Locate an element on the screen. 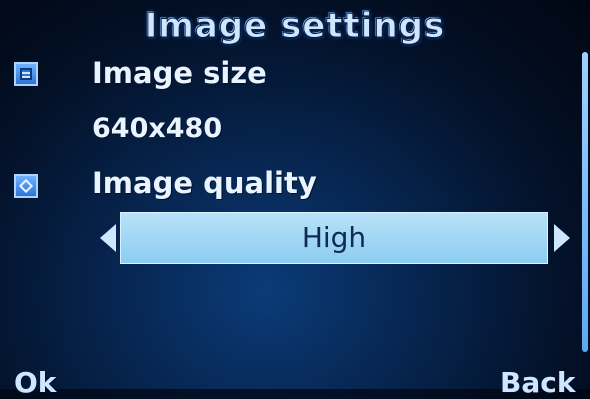 Image resolution: width=590 pixels, height=399 pixels. image-size-value: 640x480 is located at coordinates (157, 128).